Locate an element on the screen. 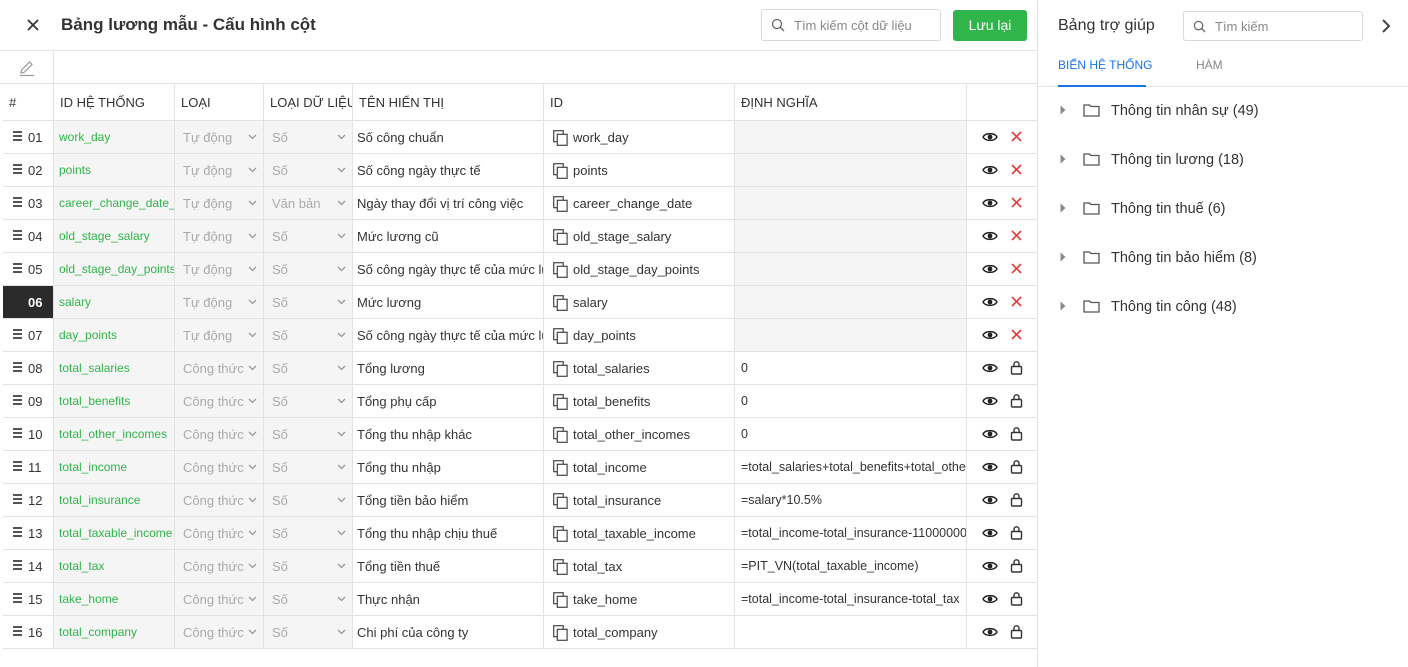  display-name-input: Tổng lương is located at coordinates (448, 368).